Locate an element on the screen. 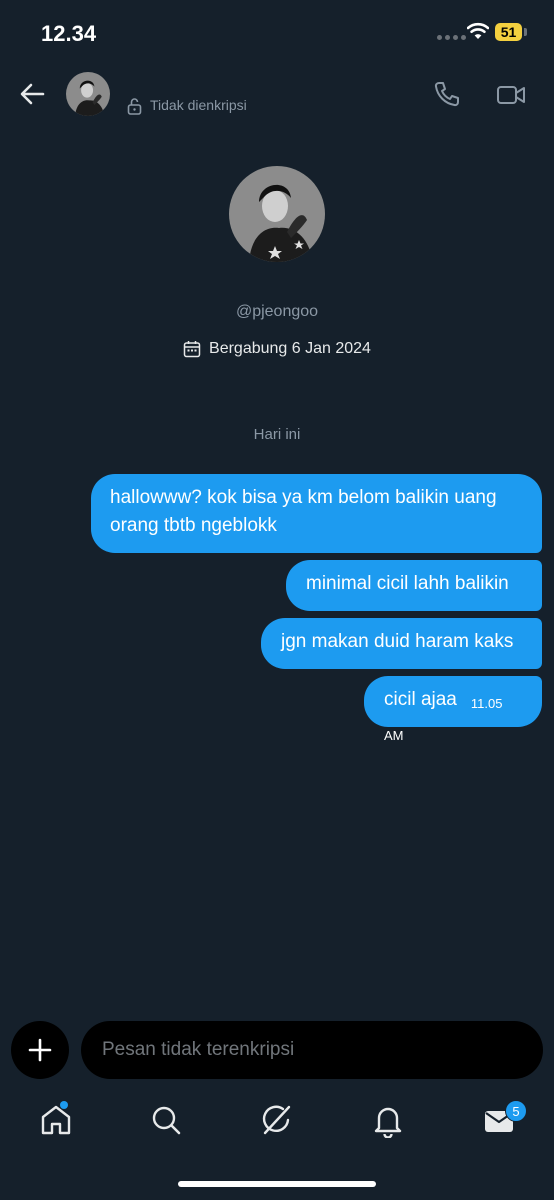  conversation-header: Tidak dienkripsi is located at coordinates (277, 96).